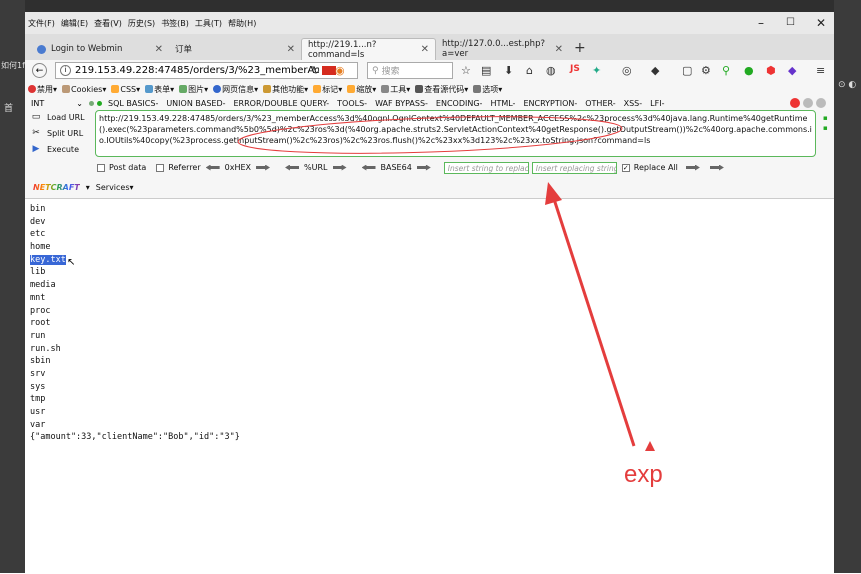 The image size is (861, 574). What do you see at coordinates (113, 187) in the screenshot?
I see `services-menu: Services` at bounding box center [113, 187].